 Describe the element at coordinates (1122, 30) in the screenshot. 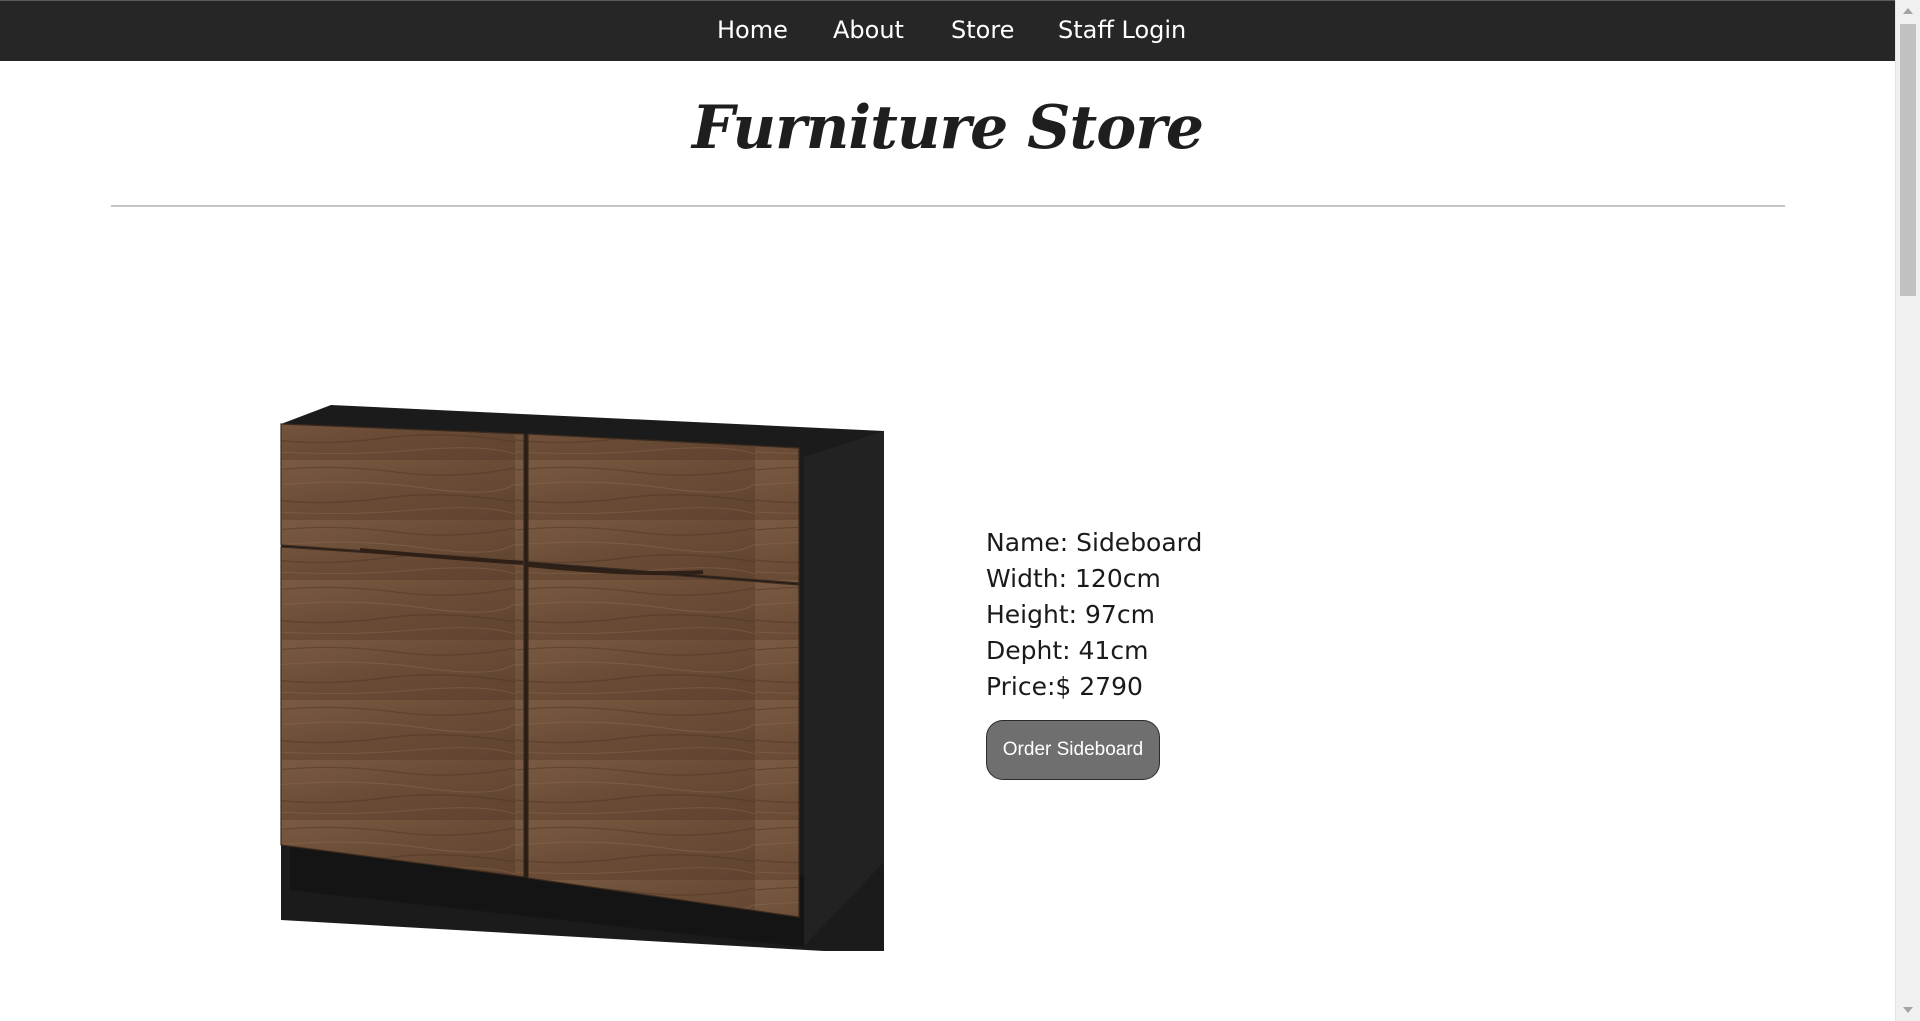

I see `nav-staff-login-link: Staff Login` at that location.